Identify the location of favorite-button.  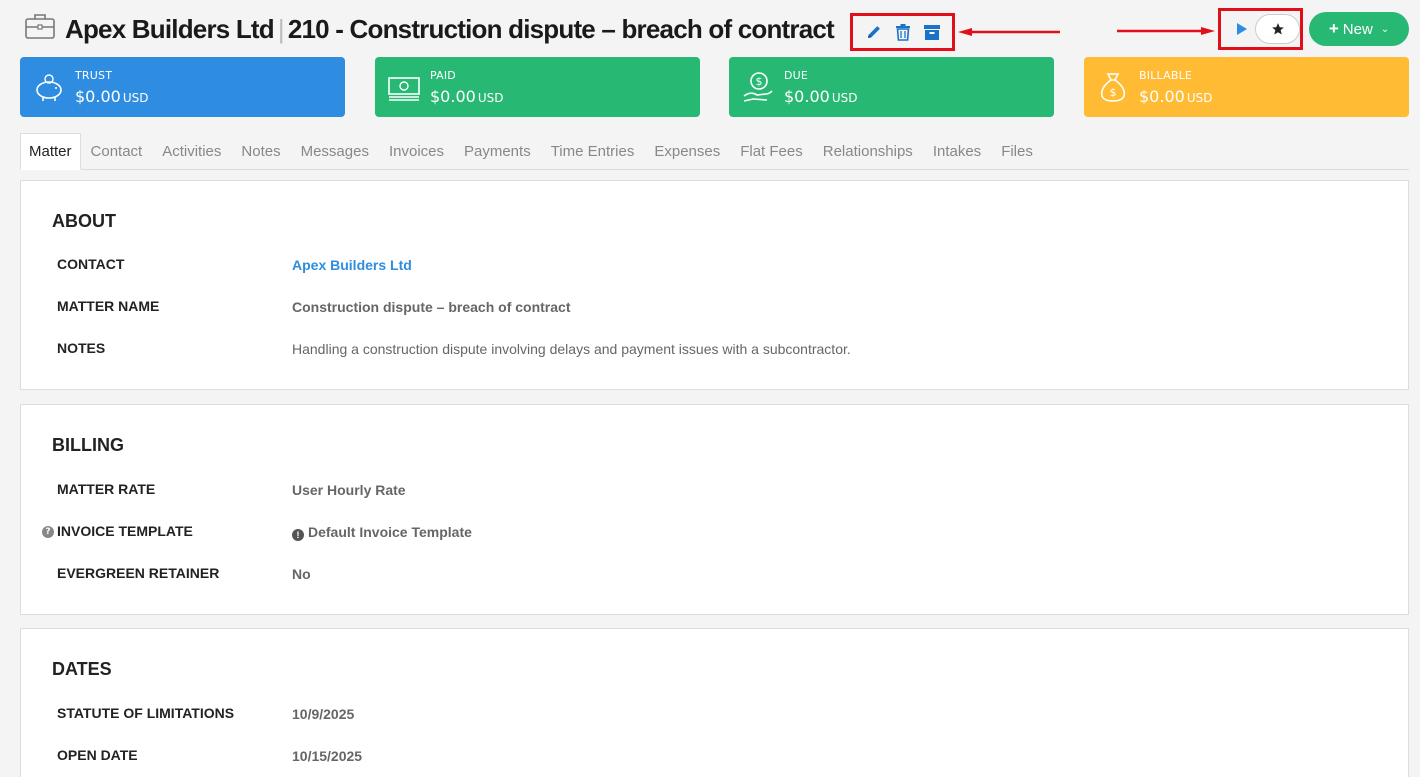
(1277, 29).